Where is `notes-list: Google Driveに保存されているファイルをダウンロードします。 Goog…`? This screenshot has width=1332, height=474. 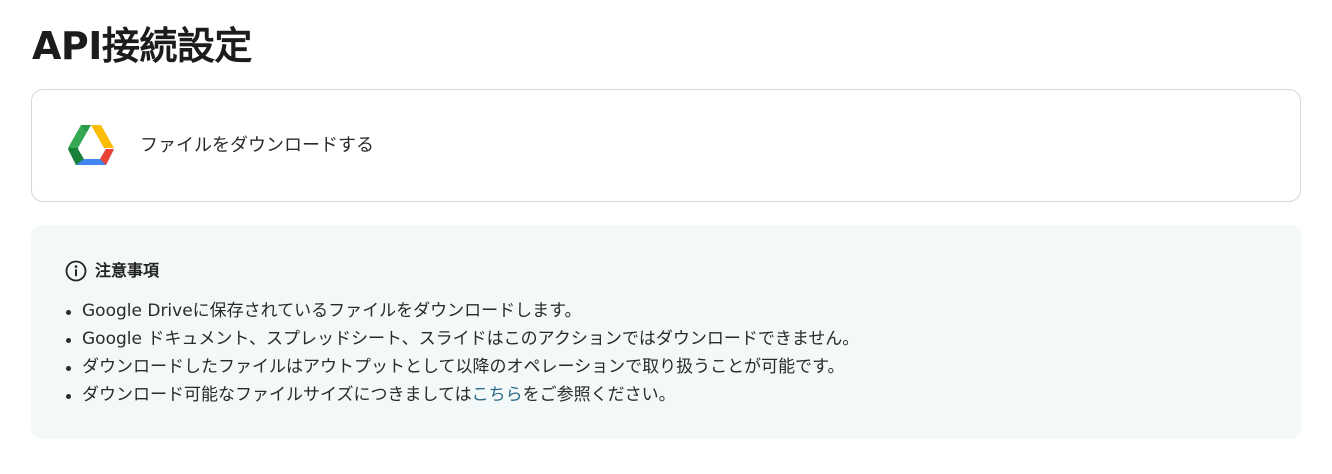 notes-list: Google Driveに保存されているファイルをダウンロードします。 Goog… is located at coordinates (462, 353).